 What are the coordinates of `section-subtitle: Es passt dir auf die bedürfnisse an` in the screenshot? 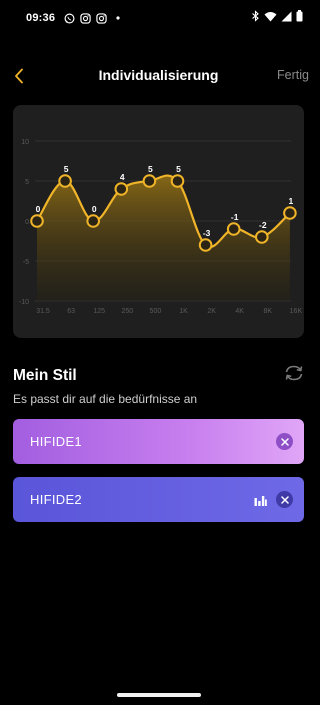 It's located at (105, 399).